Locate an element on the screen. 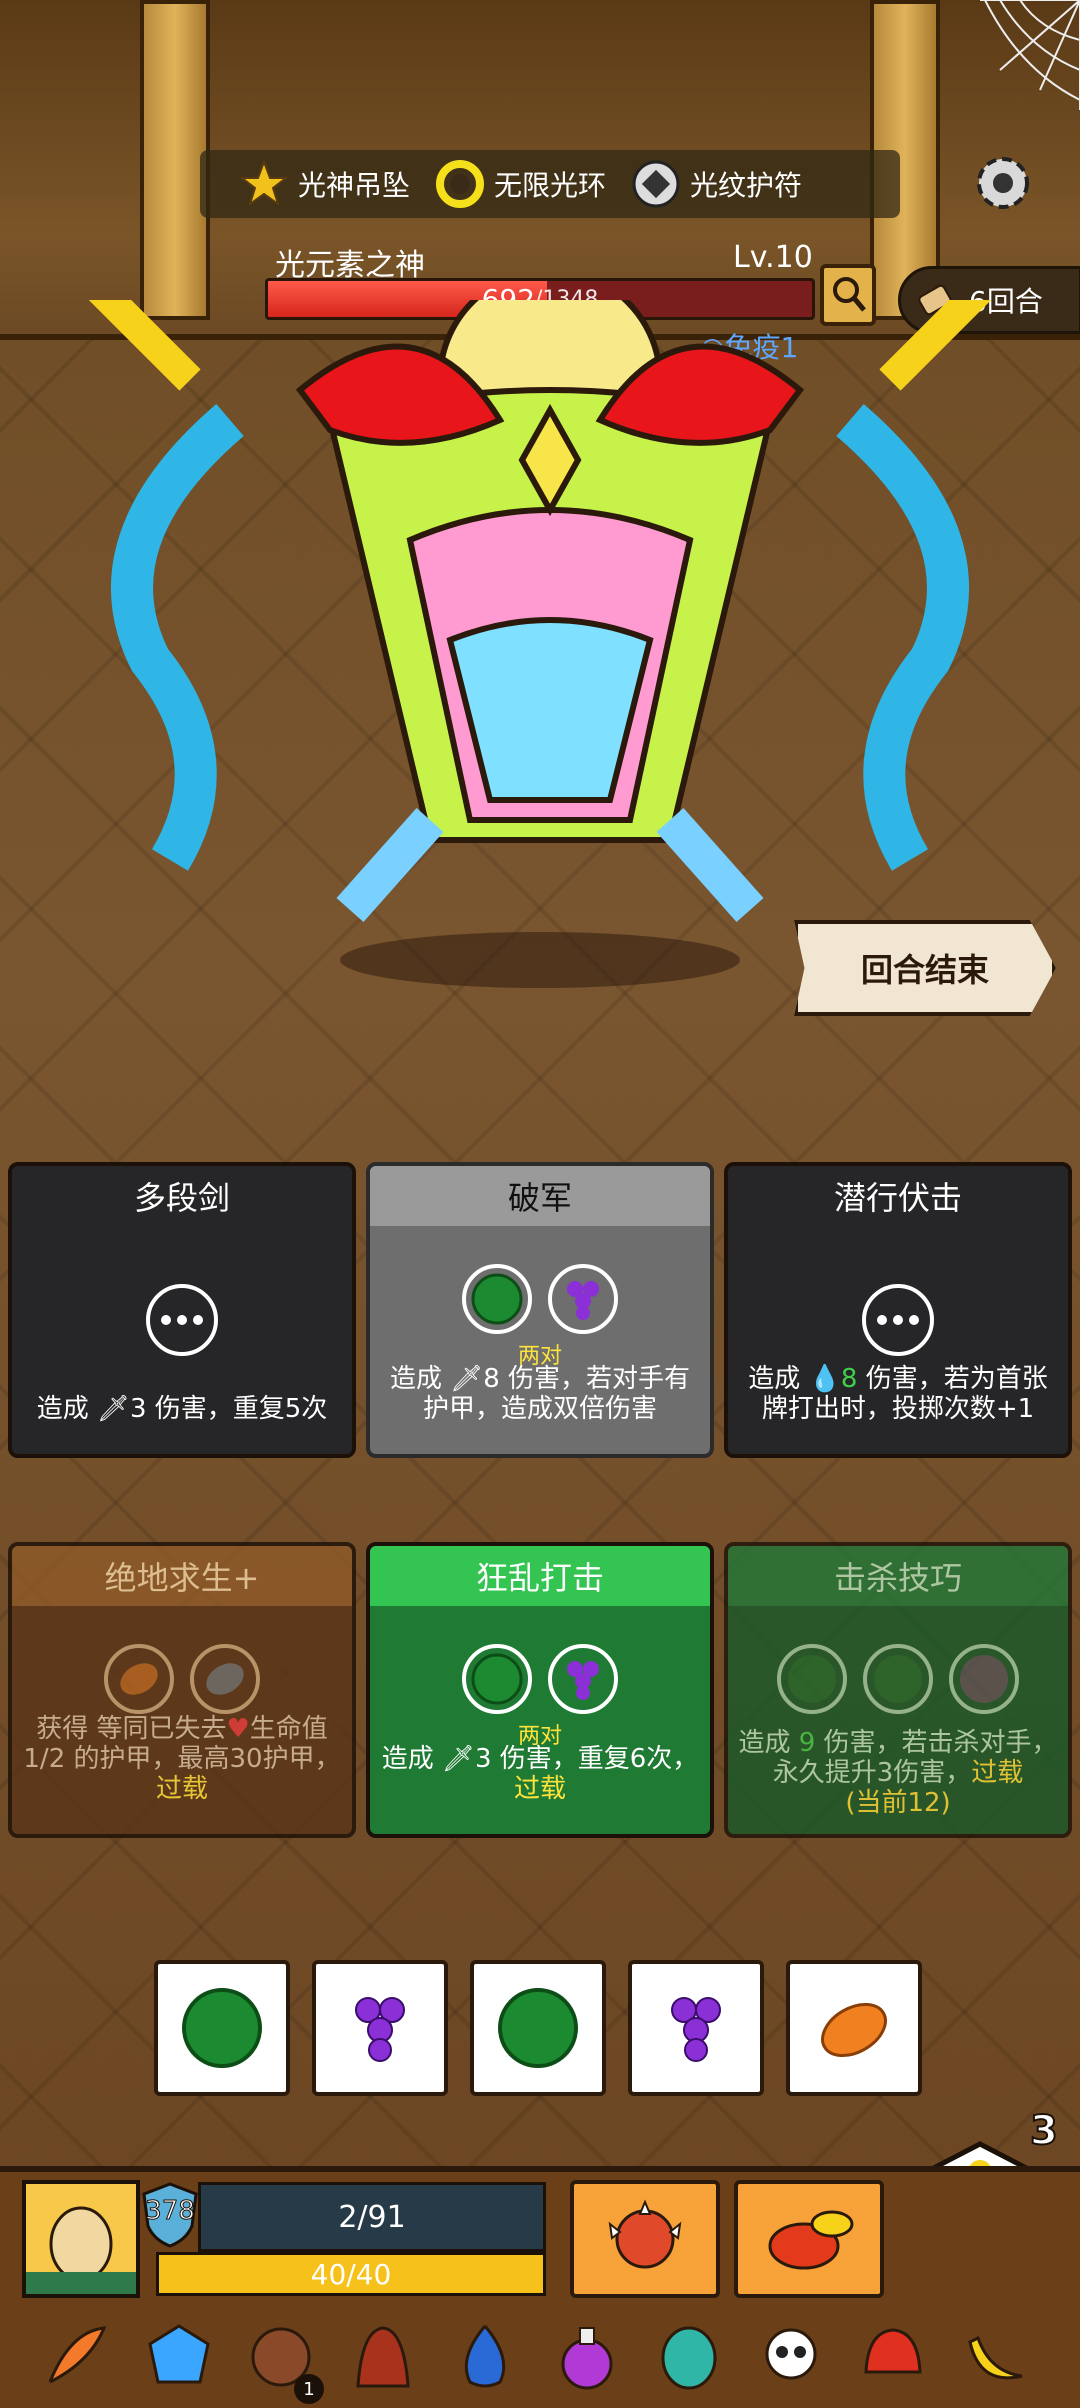 This screenshot has width=1080, height=2408. relic-label: 无限光环 is located at coordinates (550, 185).